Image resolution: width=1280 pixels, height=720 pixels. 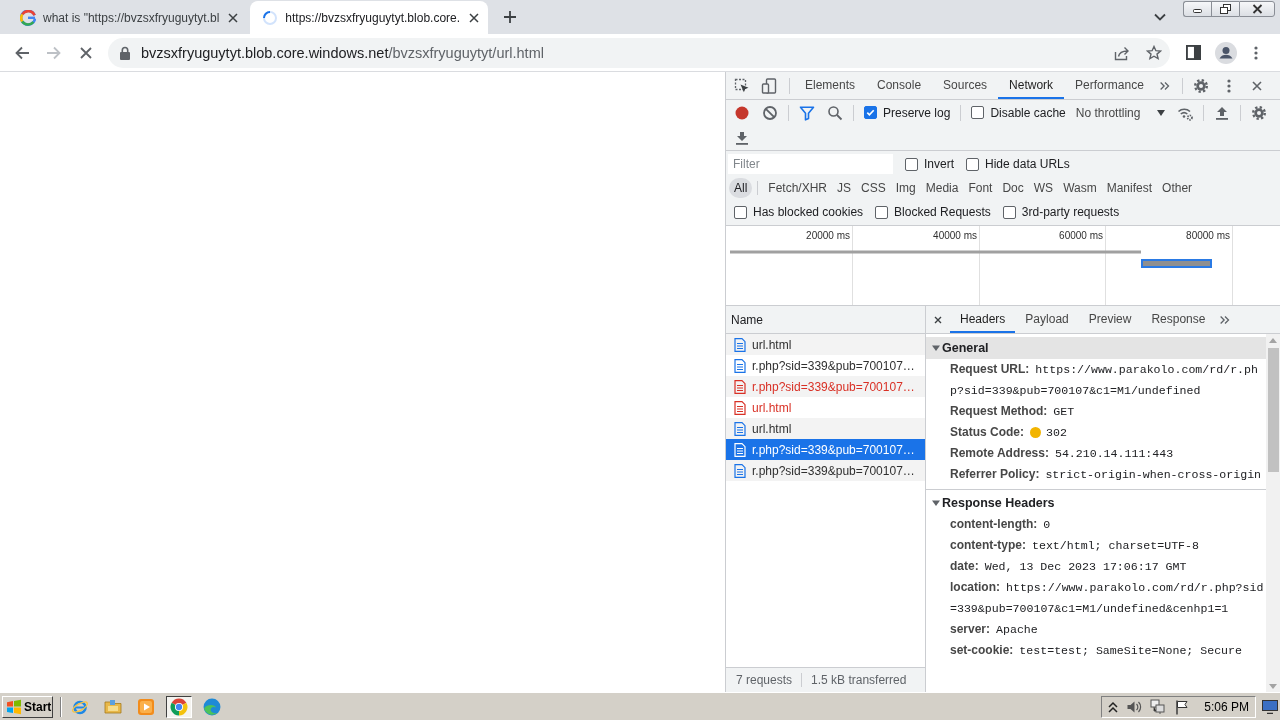 I want to click on tick-label: 80000 ms, so click(x=1208, y=235).